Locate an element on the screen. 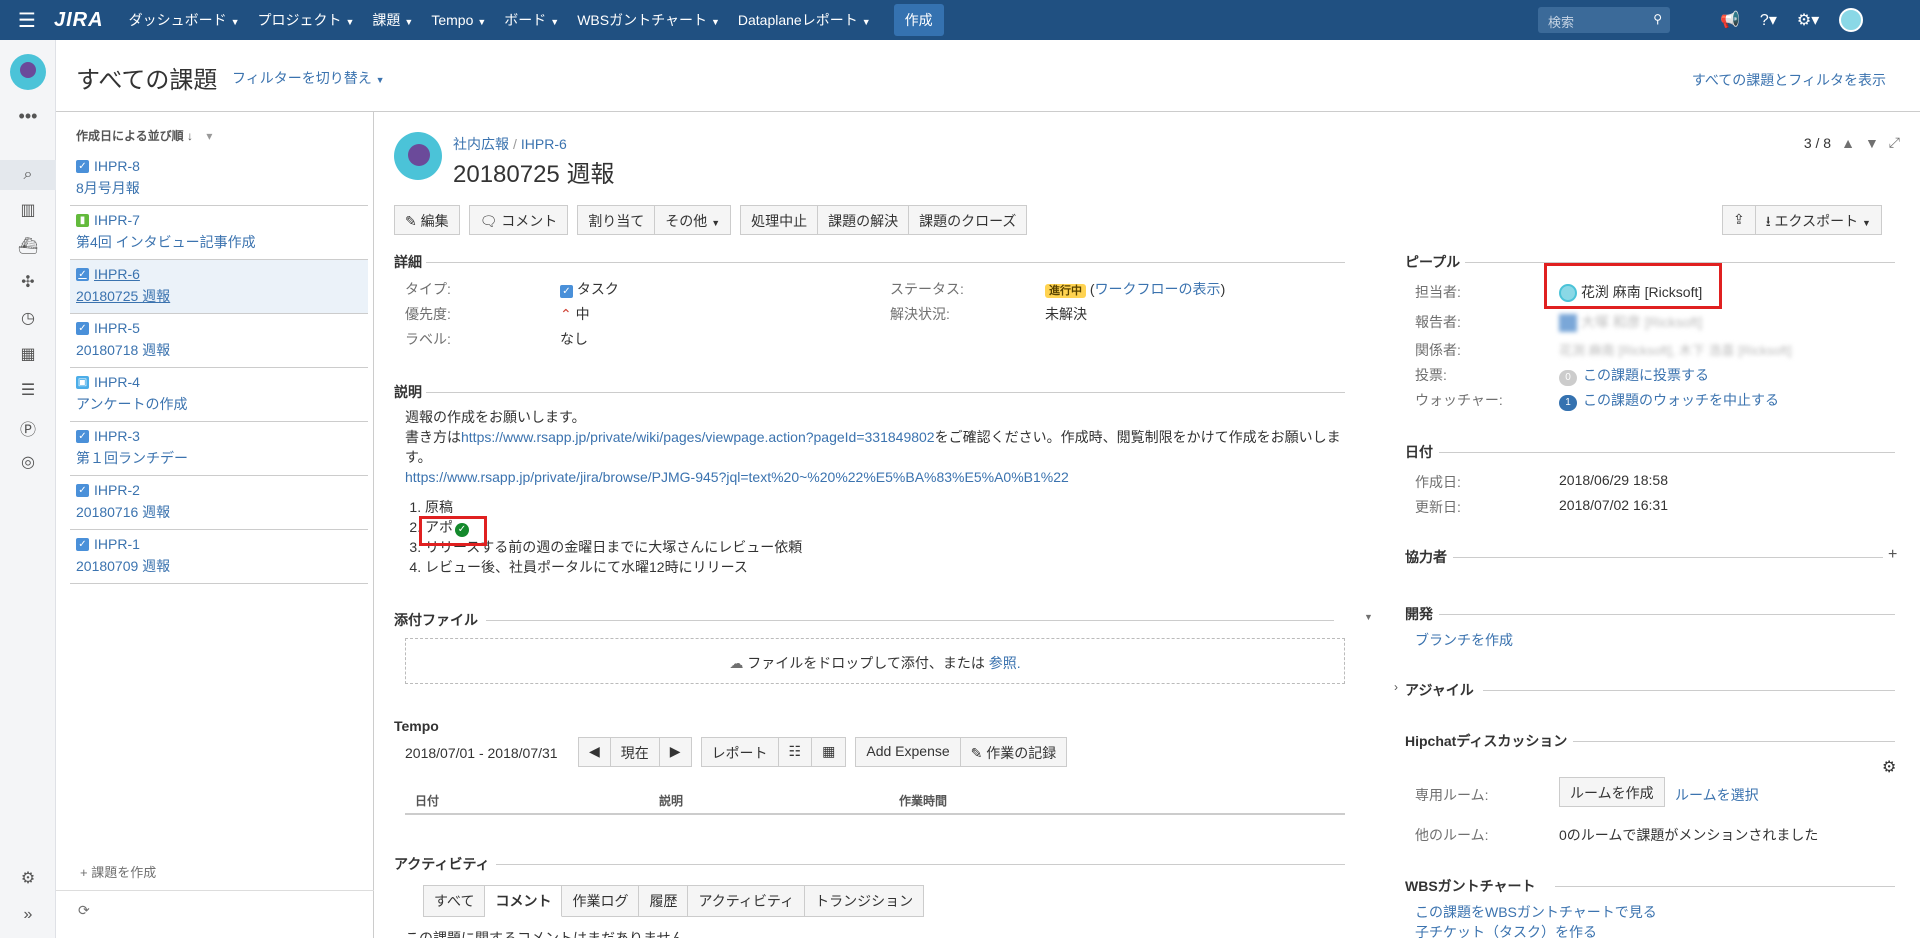 This screenshot has width=1920, height=938. jira-logo: JIRA is located at coordinates (79, 20).